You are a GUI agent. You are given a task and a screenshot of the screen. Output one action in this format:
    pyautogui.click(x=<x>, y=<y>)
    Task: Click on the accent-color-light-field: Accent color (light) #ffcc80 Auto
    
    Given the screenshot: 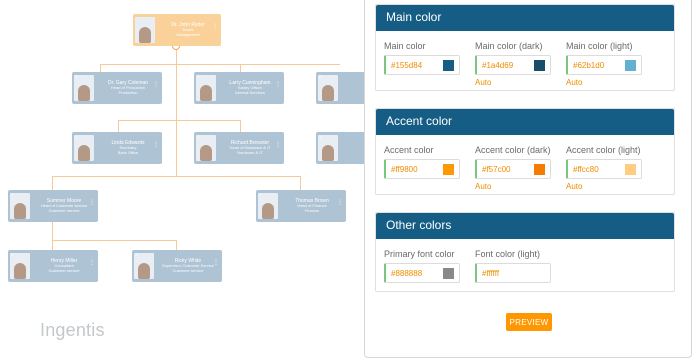 What is the action you would take?
    pyautogui.click(x=604, y=168)
    